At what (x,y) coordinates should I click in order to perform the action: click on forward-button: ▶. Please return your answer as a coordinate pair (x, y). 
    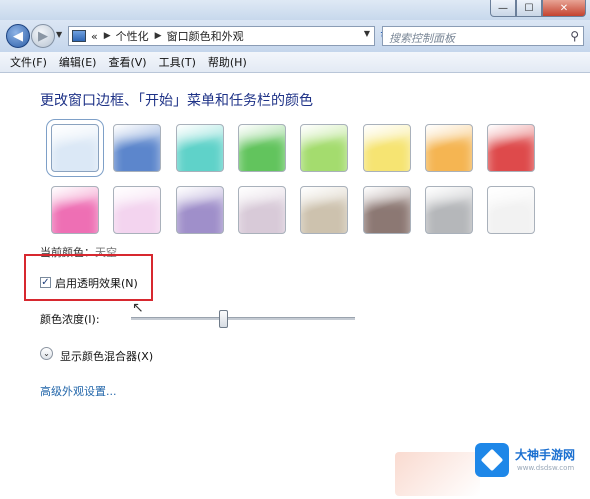
    Looking at the image, I should click on (43, 36).